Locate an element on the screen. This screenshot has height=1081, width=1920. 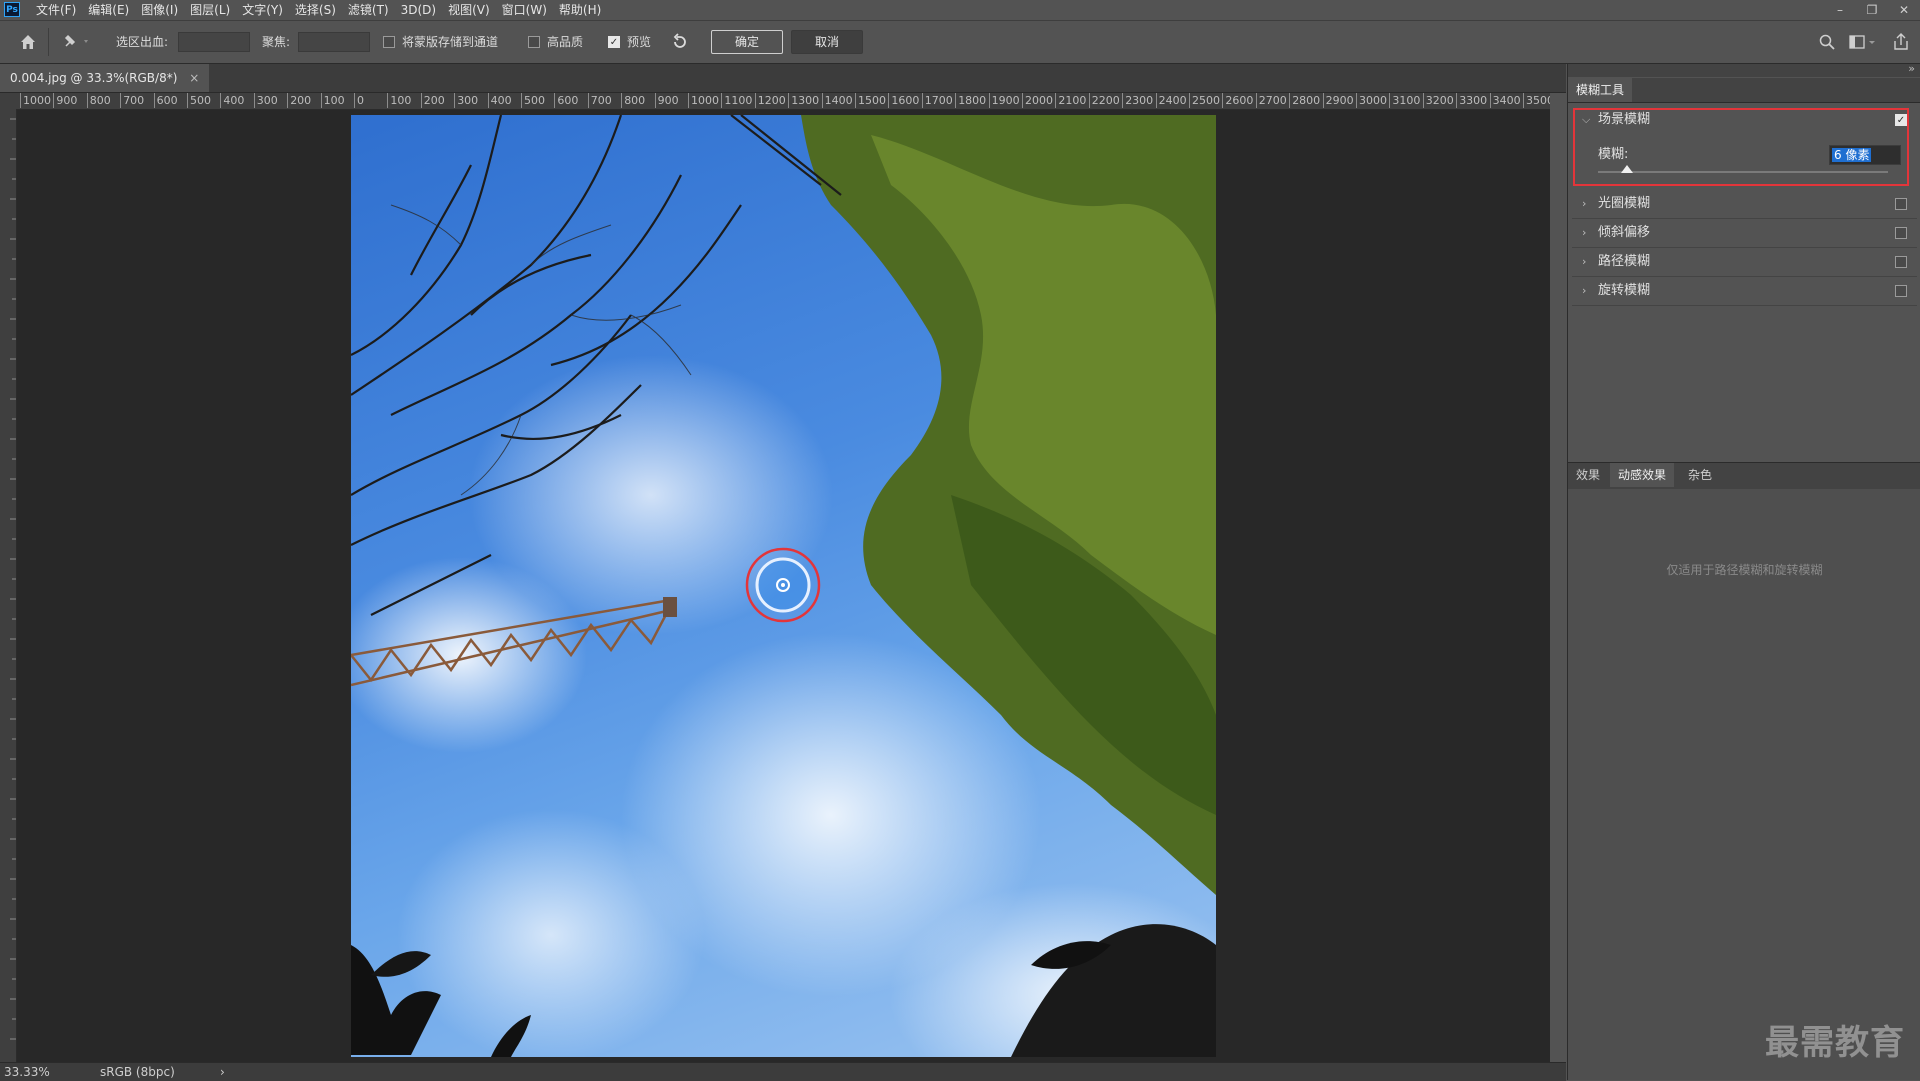
blur-row-spin: › 旋转模糊 is located at coordinates (1744, 291).